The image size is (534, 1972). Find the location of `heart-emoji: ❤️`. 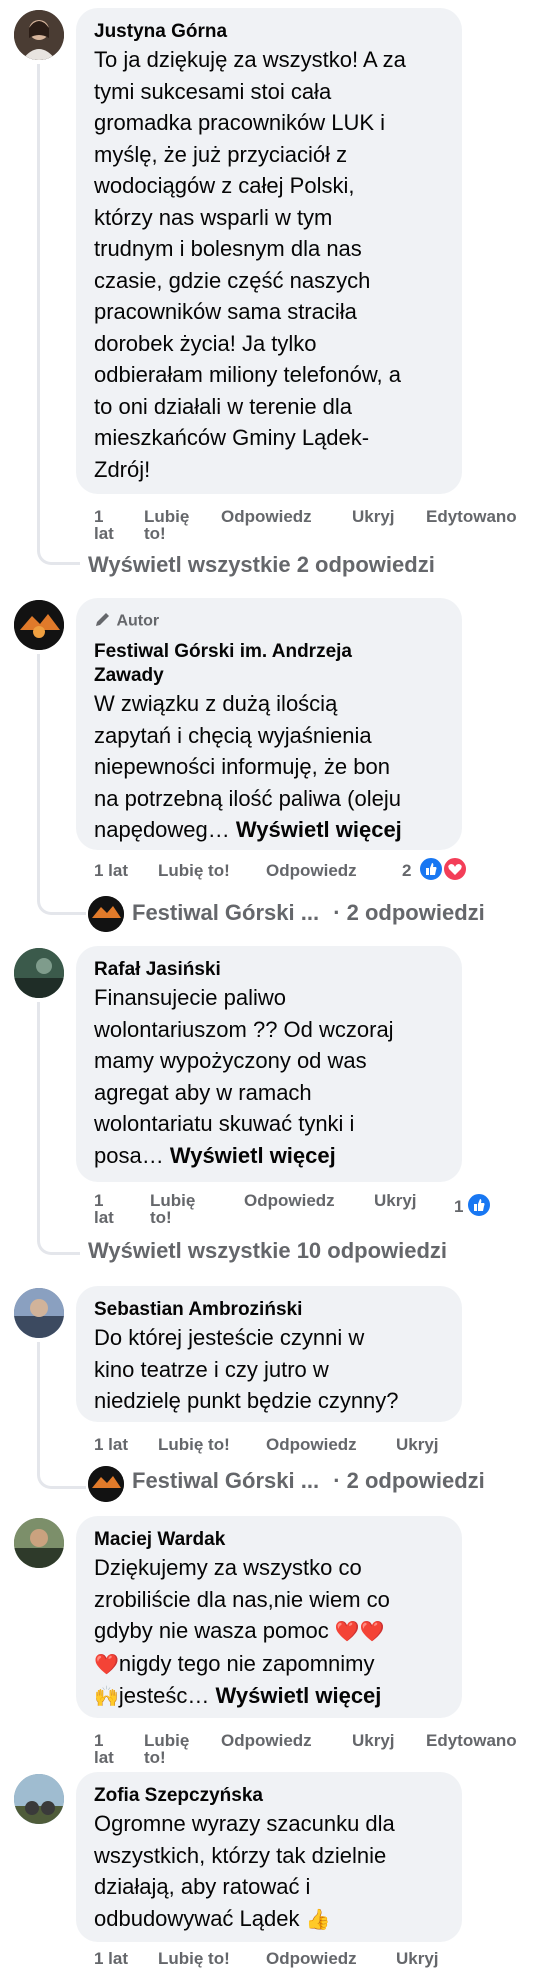

heart-emoji: ❤️ is located at coordinates (106, 1663).